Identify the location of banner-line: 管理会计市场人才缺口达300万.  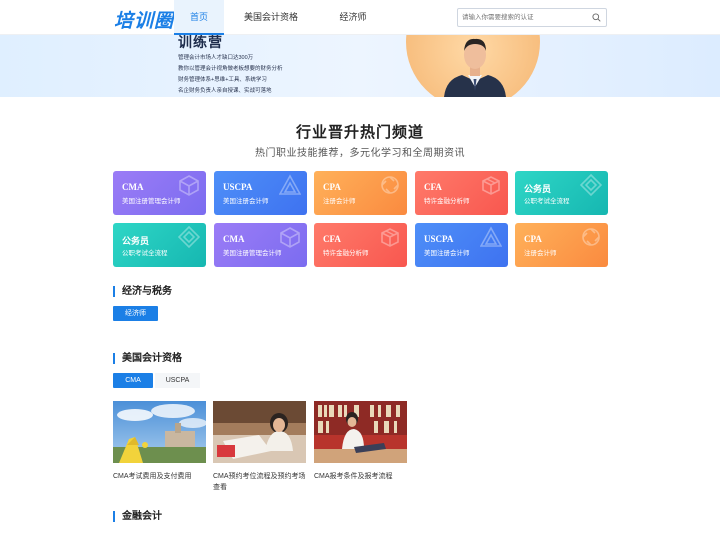
(216, 58).